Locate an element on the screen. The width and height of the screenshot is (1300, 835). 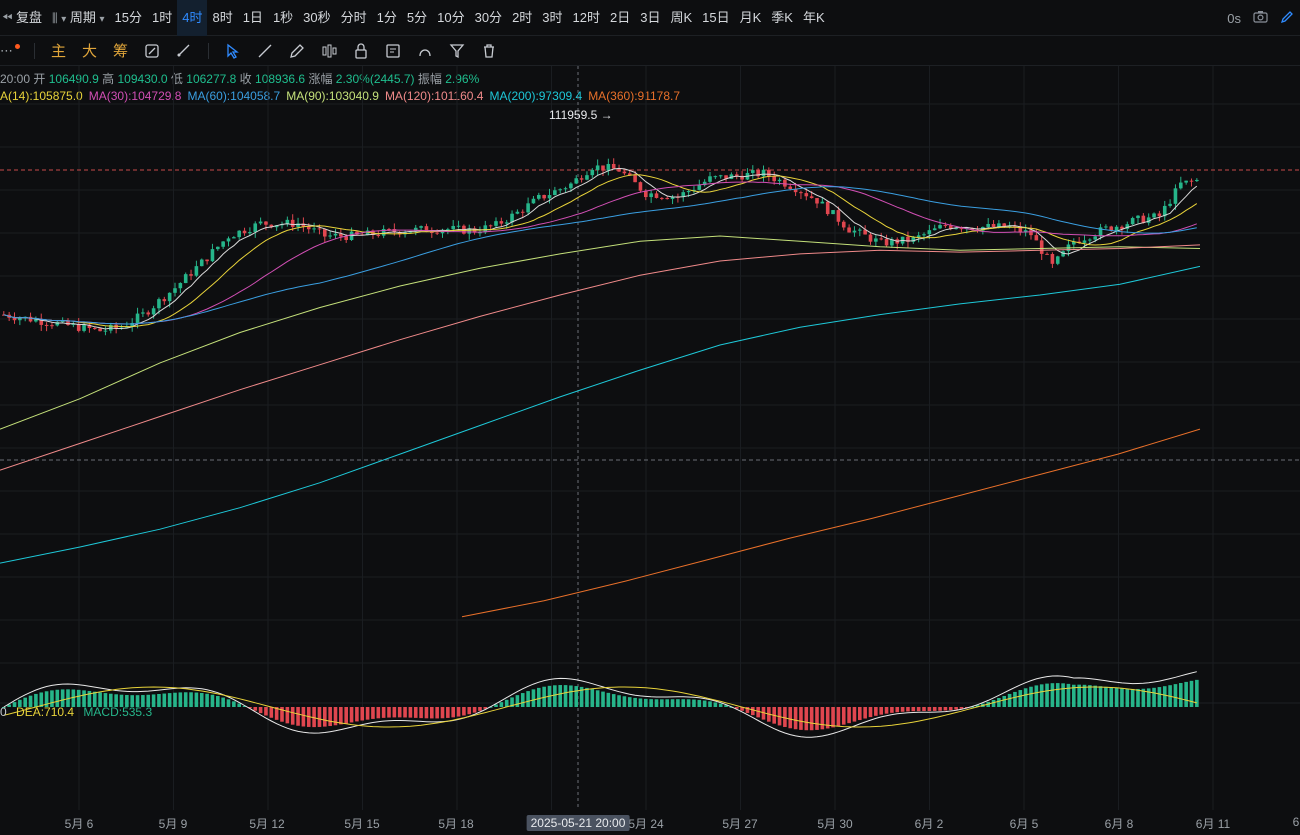
period-item: 1时 is located at coordinates (162, 18).